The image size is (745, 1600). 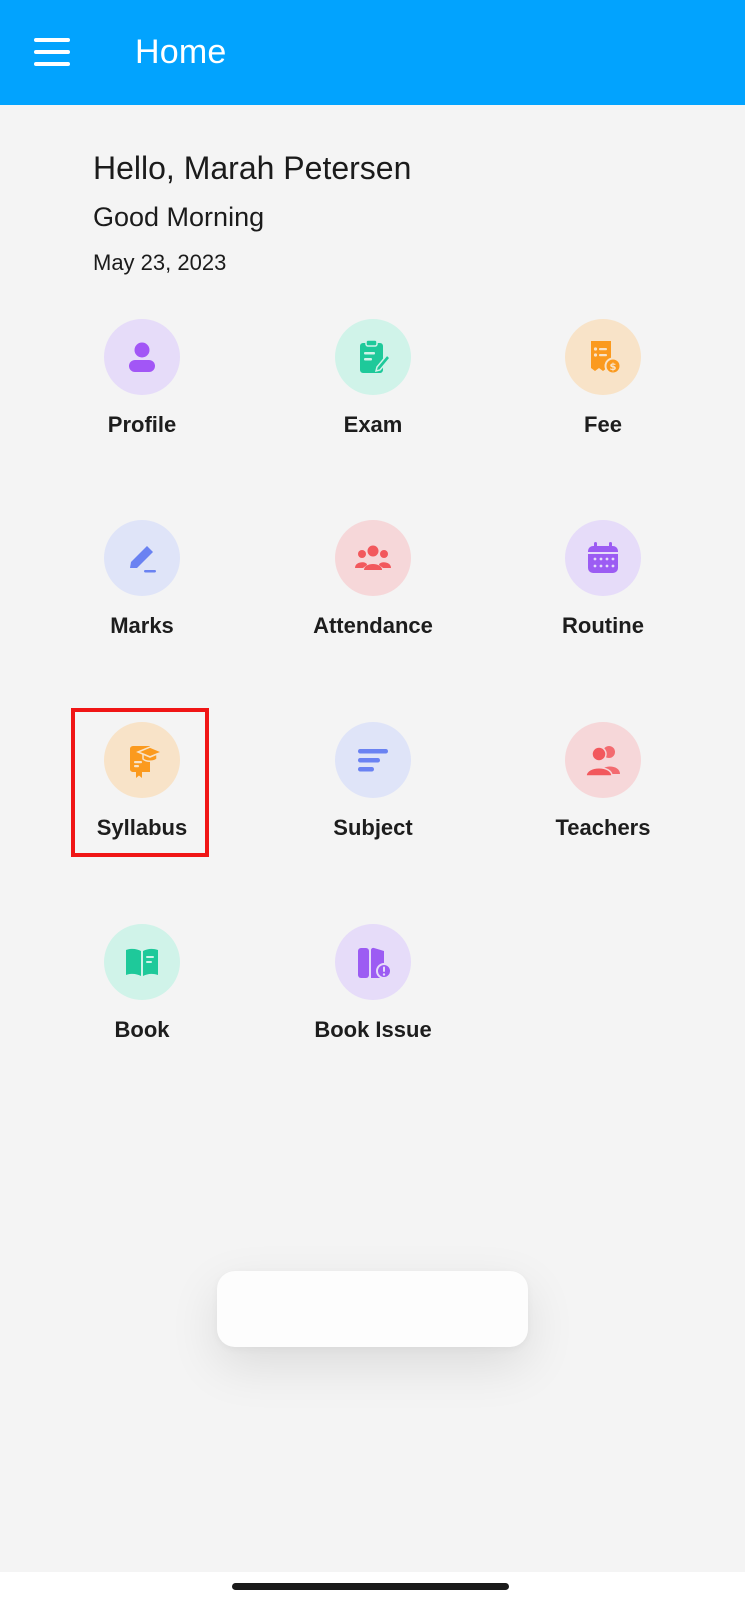 I want to click on tile-book-issue: Book Issue, so click(x=373, y=994).